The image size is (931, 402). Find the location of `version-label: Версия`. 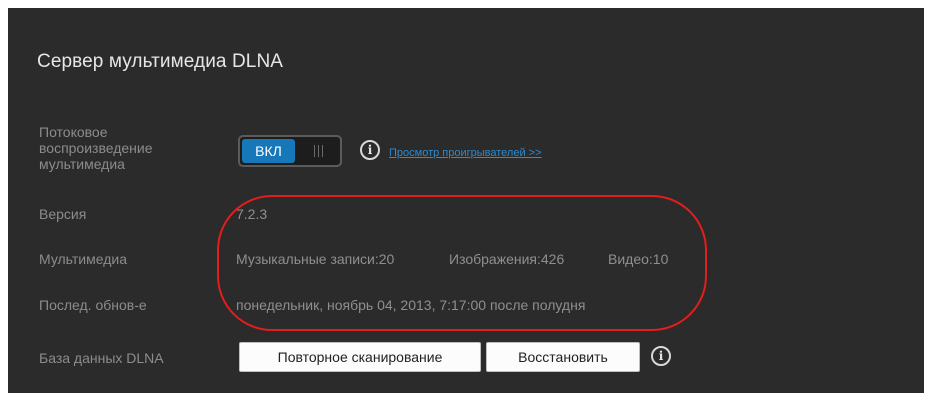

version-label: Версия is located at coordinates (63, 214).